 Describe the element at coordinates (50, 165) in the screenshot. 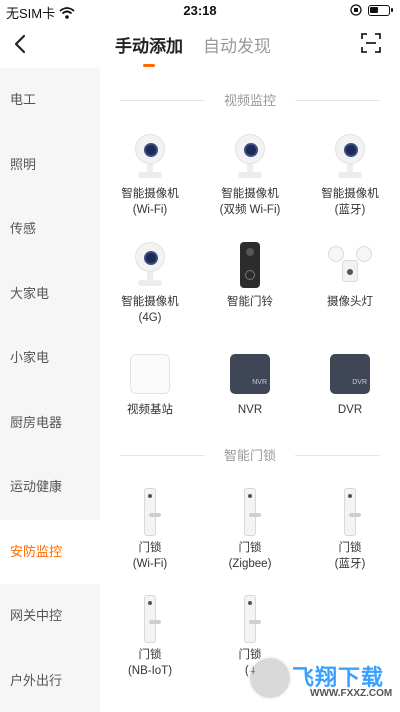

I see `sidebar-item-lighting: 照明` at that location.